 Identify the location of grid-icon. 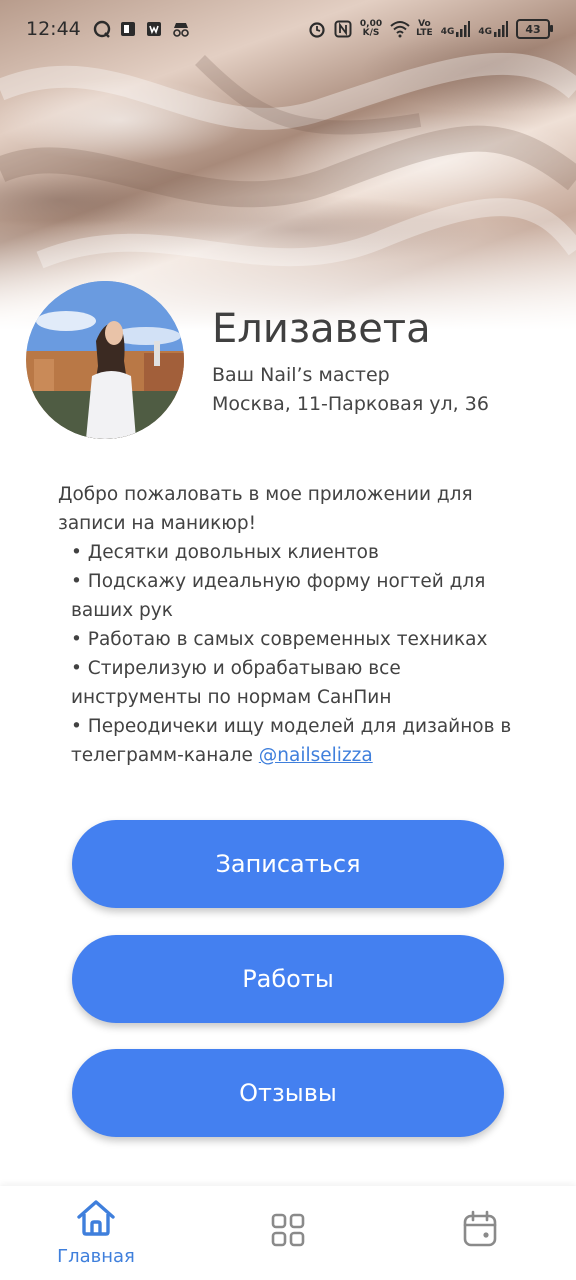
(288, 1230).